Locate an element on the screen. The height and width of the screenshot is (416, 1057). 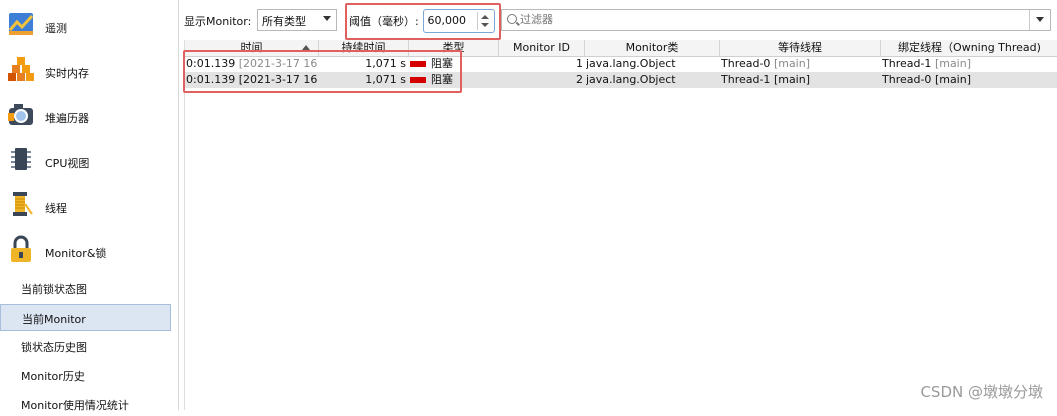
column-header-owning-thread: 绑定线程（Owning Thread) is located at coordinates (969, 48).